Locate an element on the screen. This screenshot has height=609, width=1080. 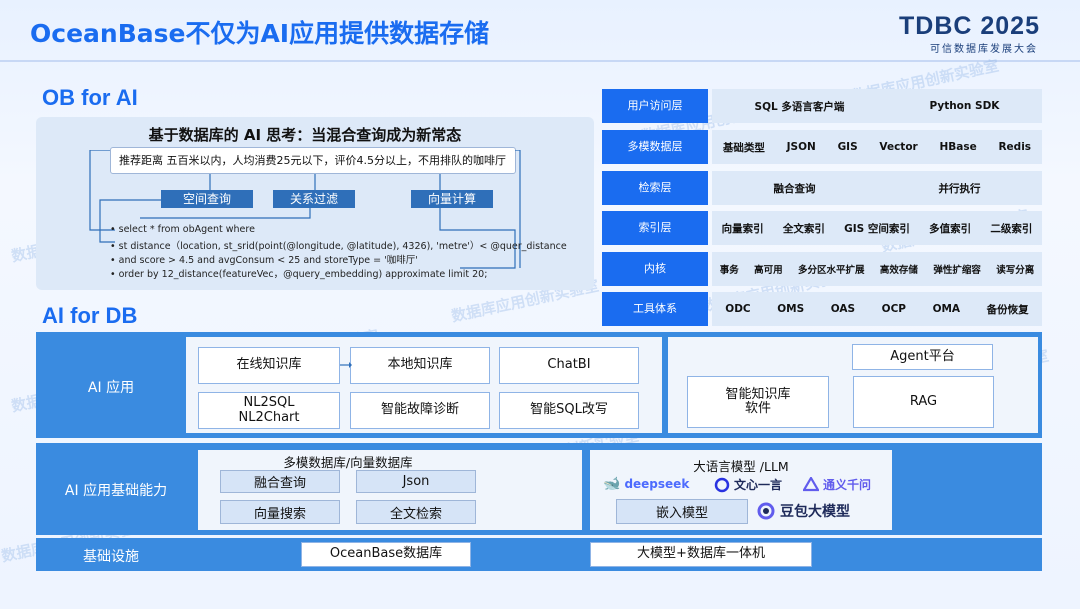
deepseek-logo: 🐋 deepseek is located at coordinates (646, 484).